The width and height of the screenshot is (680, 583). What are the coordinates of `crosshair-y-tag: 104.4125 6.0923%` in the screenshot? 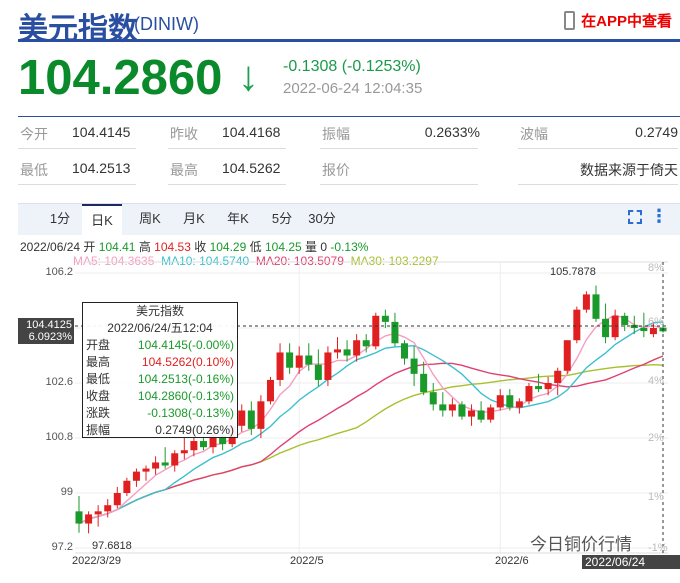 It's located at (46, 331).